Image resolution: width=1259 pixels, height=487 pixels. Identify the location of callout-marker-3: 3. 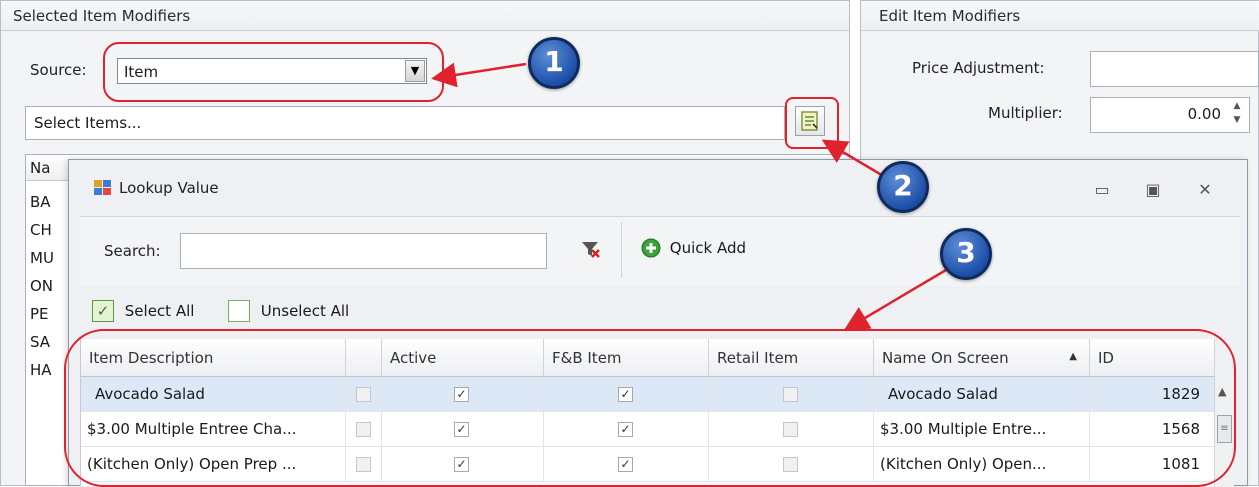
(966, 254).